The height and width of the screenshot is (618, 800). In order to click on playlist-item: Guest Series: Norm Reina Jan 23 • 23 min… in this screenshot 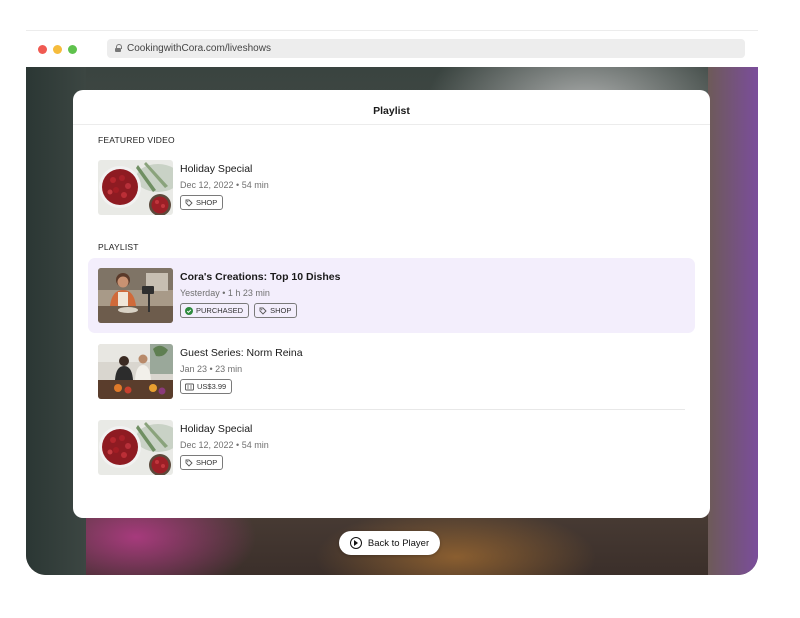, I will do `click(391, 371)`.